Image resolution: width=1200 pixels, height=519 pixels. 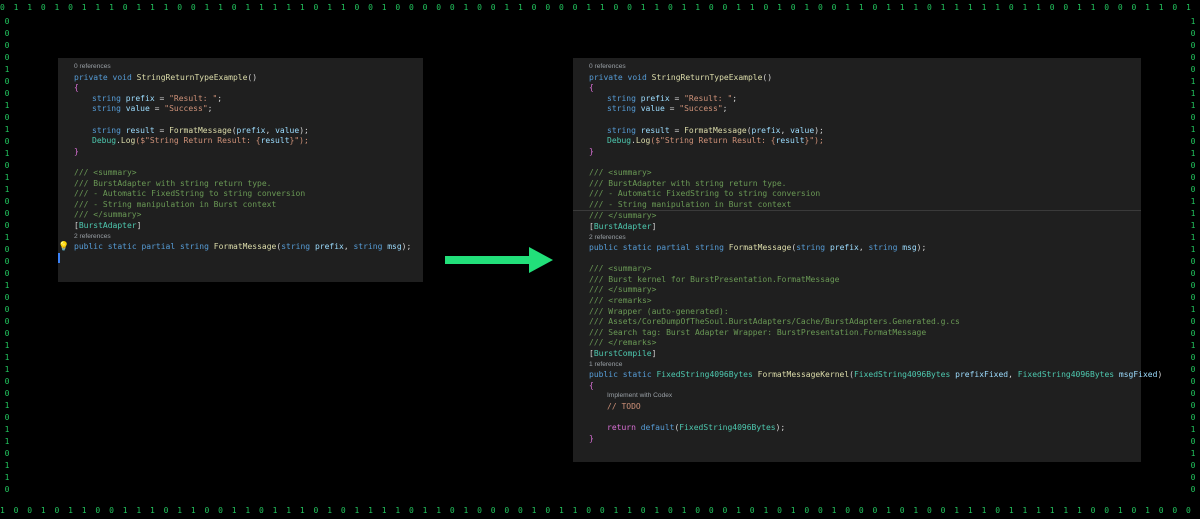 I want to click on class: Debug, so click(x=104, y=141).